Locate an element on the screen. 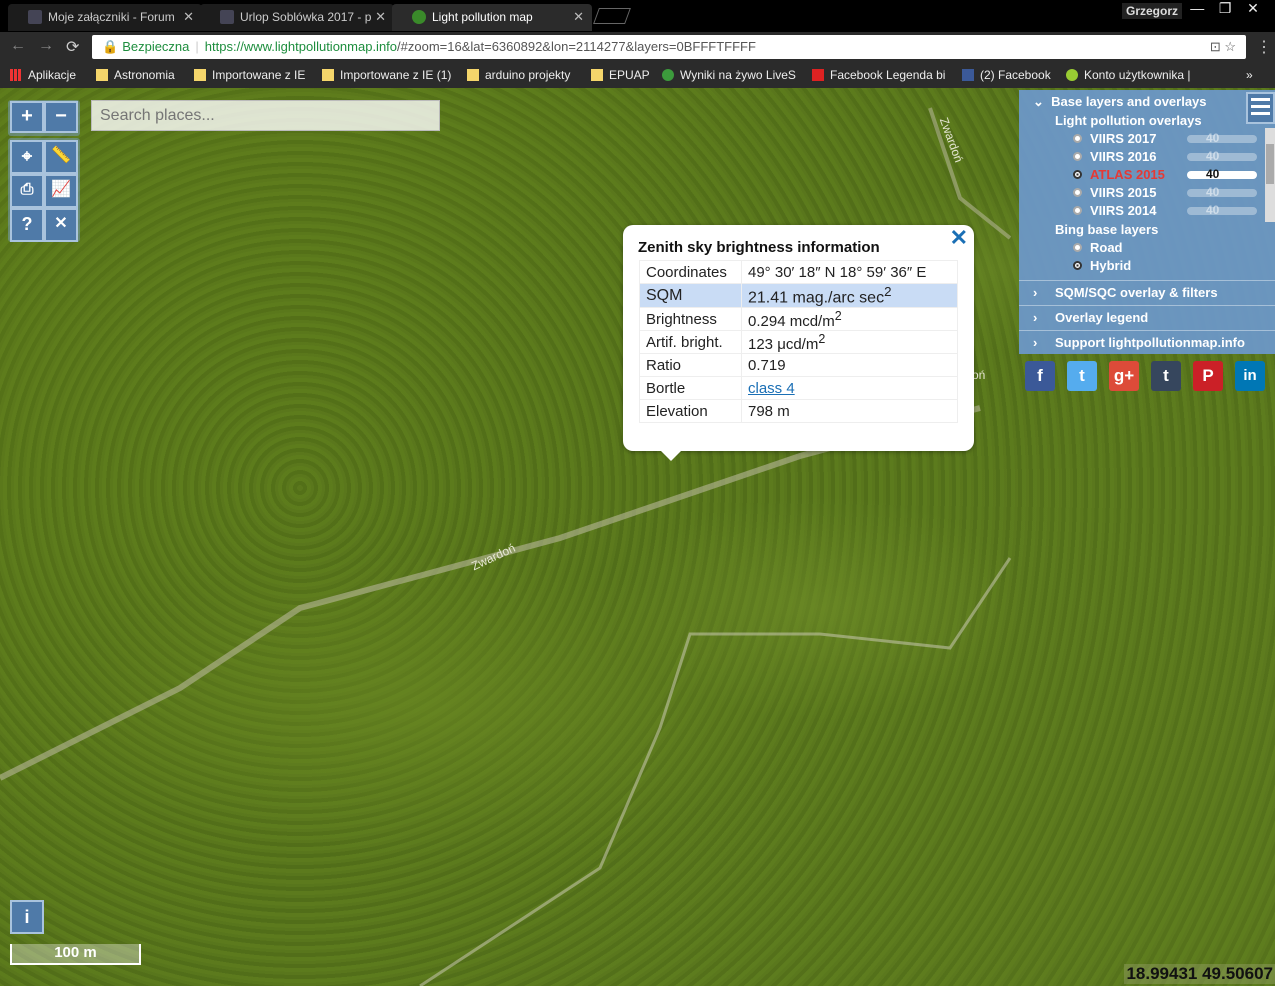 The image size is (1275, 986). secure-label: Bezpieczna is located at coordinates (156, 46).